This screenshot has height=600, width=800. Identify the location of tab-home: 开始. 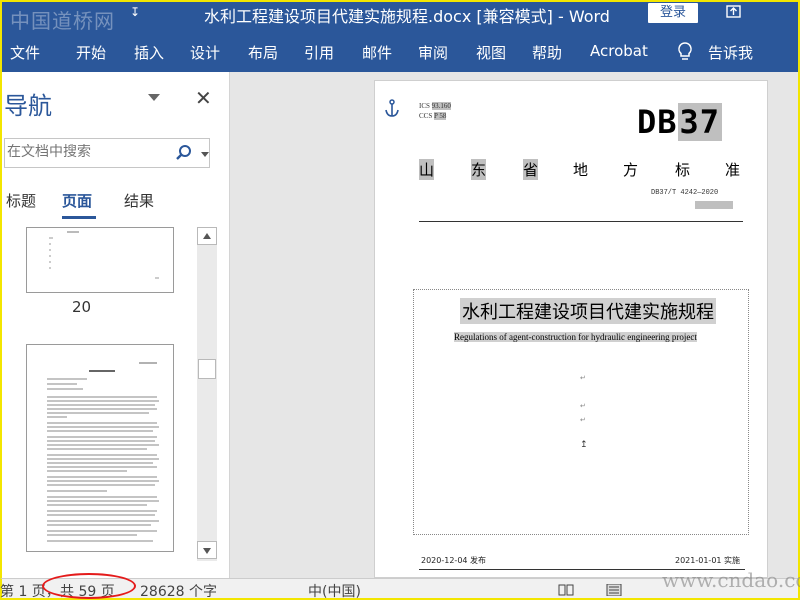
(91, 52).